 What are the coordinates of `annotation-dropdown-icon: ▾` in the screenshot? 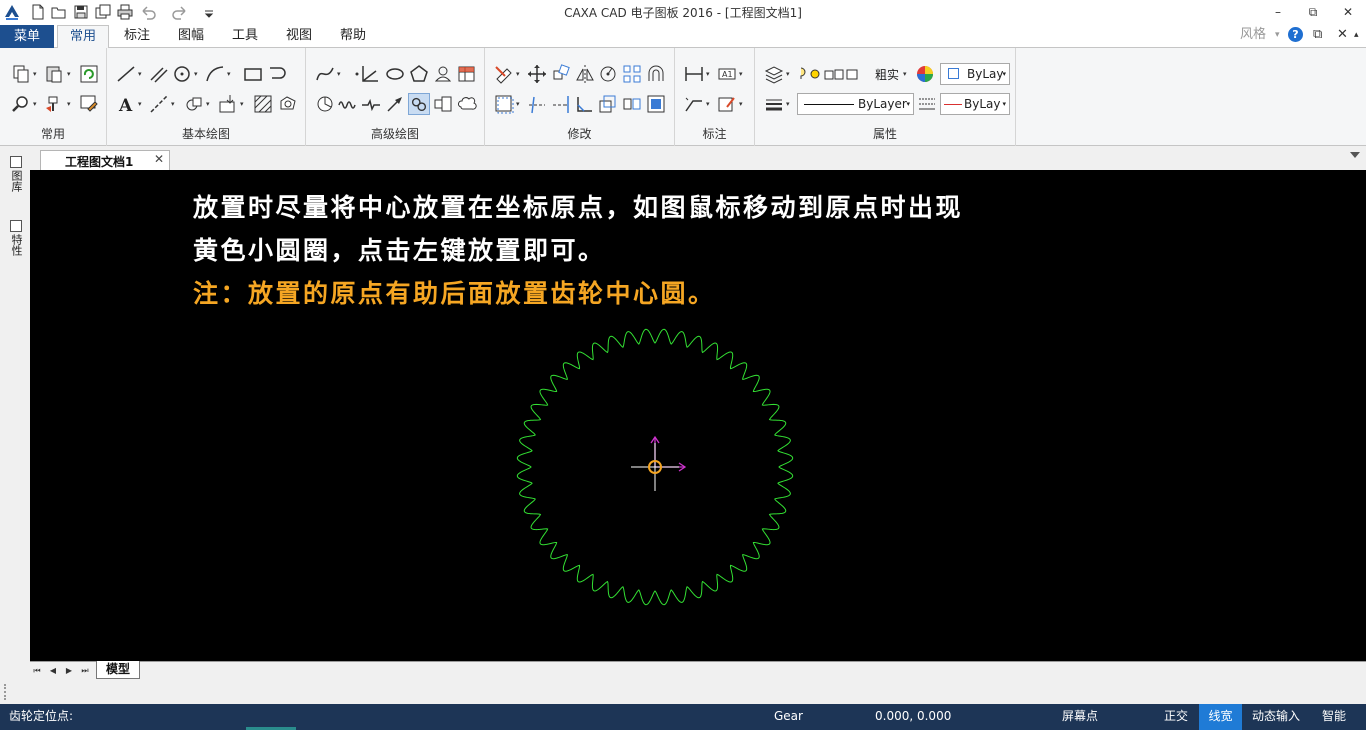 It's located at (742, 104).